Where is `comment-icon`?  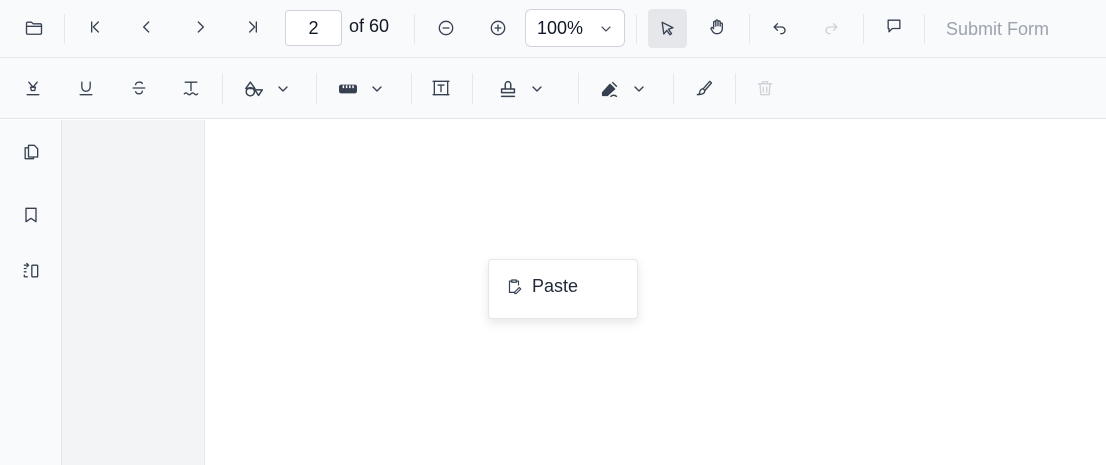 comment-icon is located at coordinates (894, 26).